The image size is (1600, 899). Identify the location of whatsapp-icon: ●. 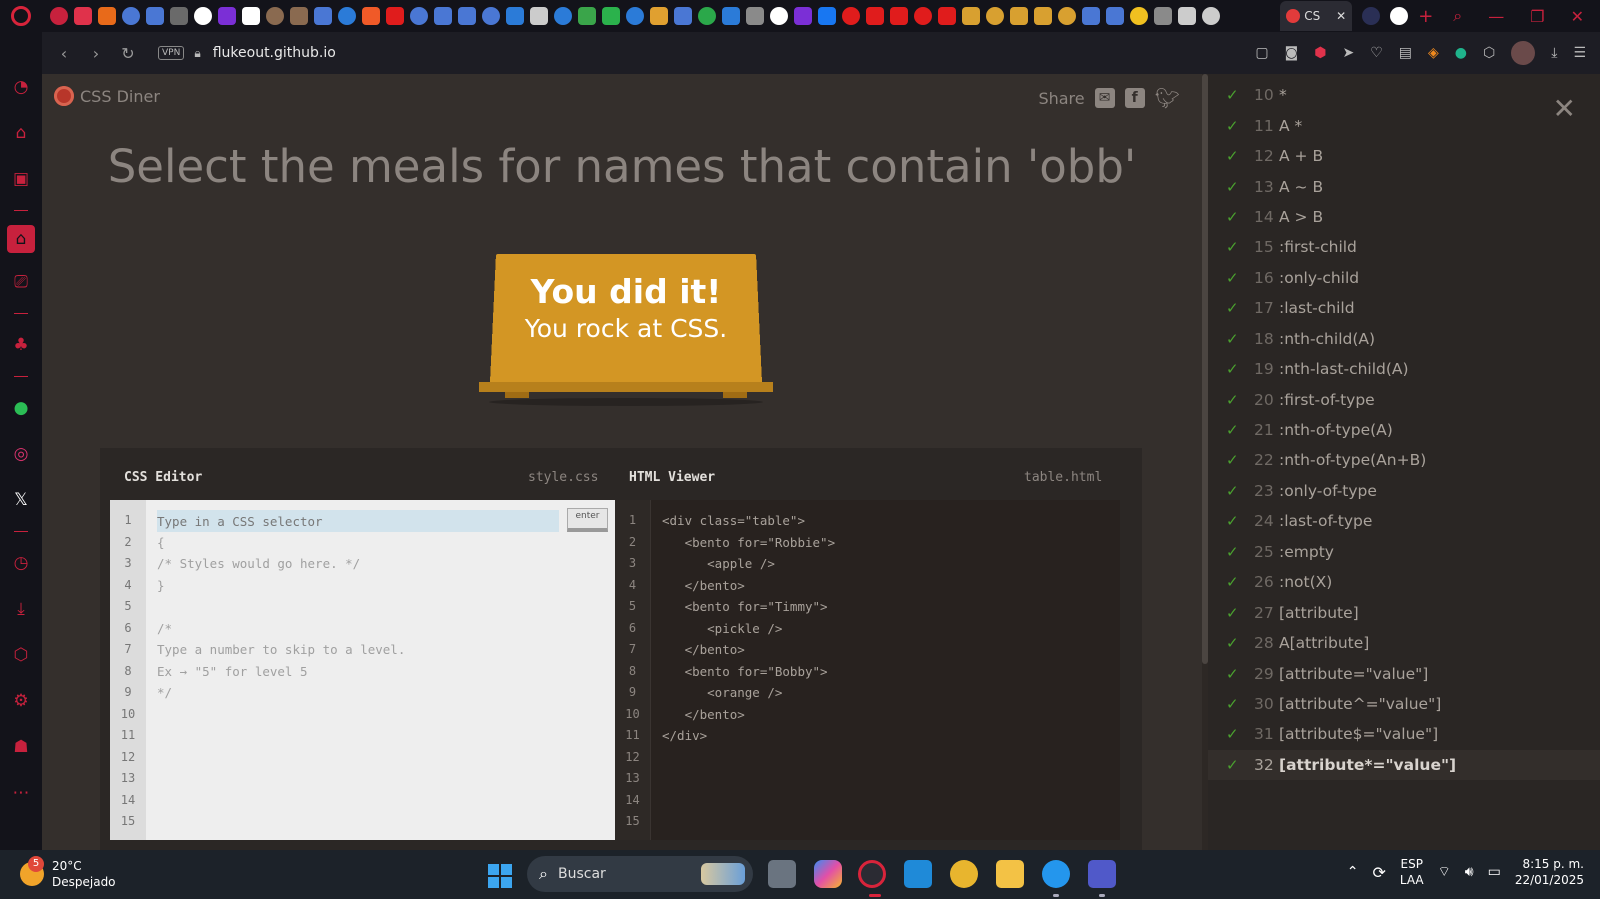
(21, 408).